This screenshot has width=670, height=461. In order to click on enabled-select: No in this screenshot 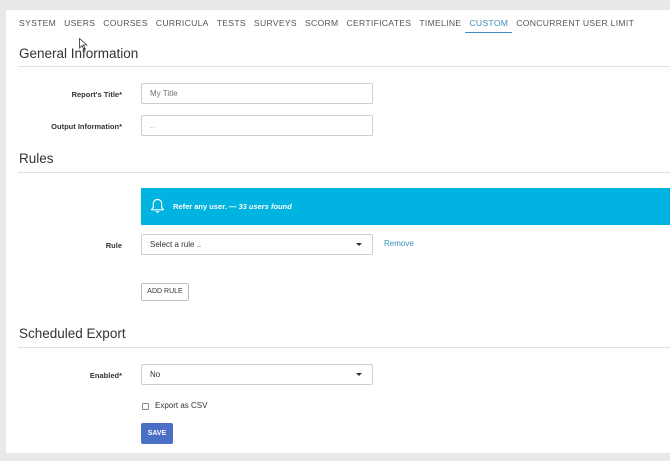, I will do `click(257, 374)`.